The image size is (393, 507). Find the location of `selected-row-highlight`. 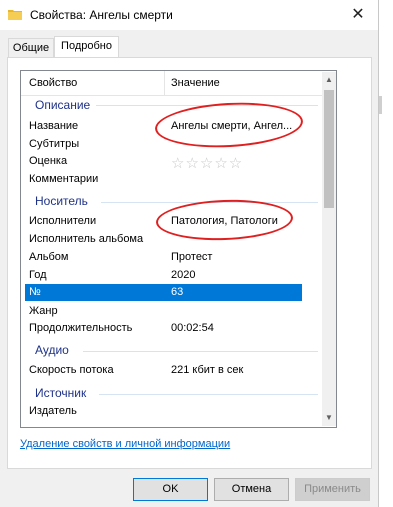

selected-row-highlight is located at coordinates (163, 292).